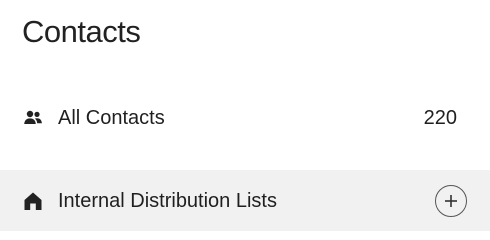 This screenshot has height=240, width=490. I want to click on plus-icon, so click(451, 200).